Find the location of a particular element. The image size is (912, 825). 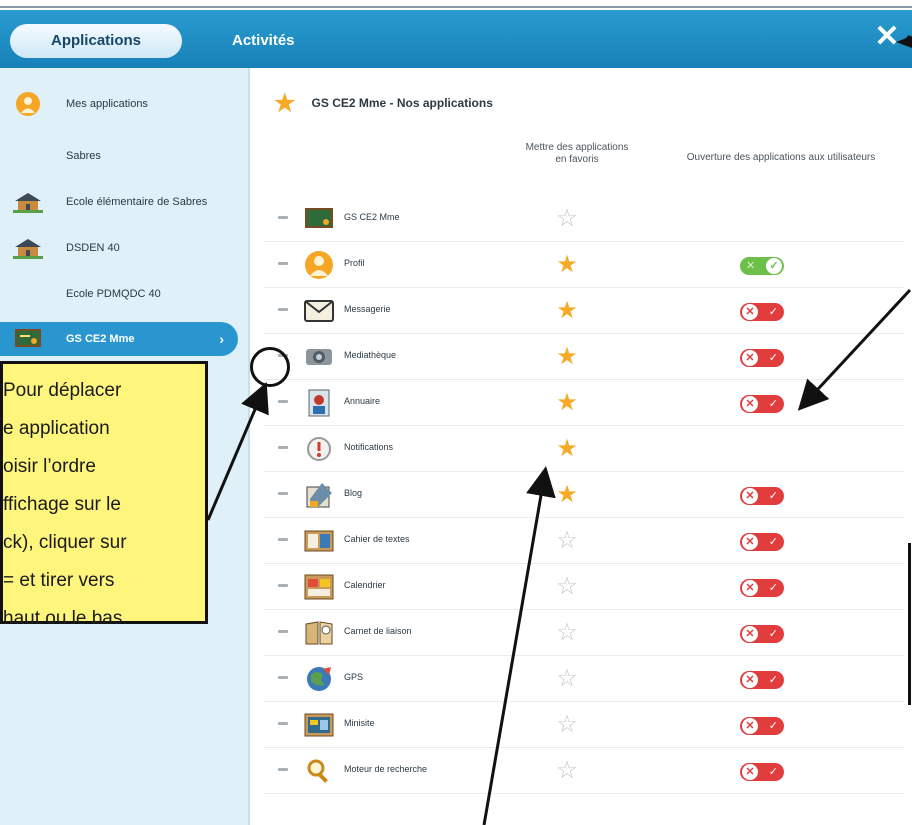

app-name: Profil is located at coordinates (354, 263).